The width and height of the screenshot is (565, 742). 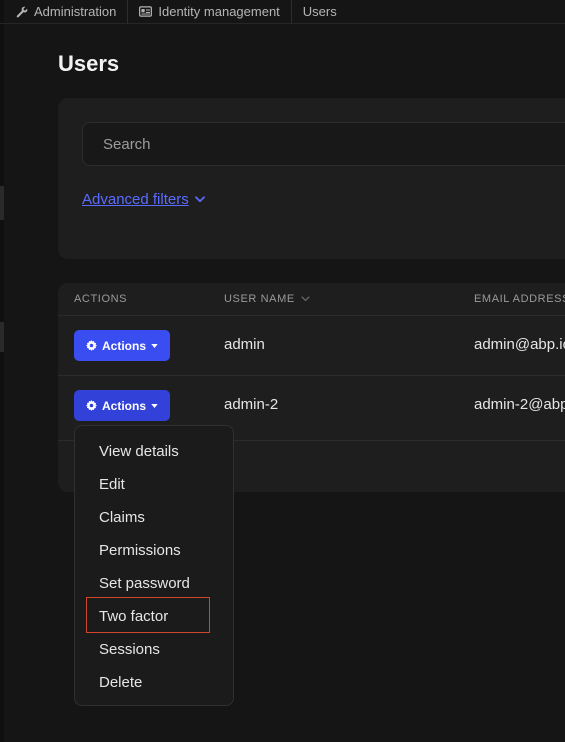 I want to click on column-header-label: USER NAME, so click(x=259, y=299).